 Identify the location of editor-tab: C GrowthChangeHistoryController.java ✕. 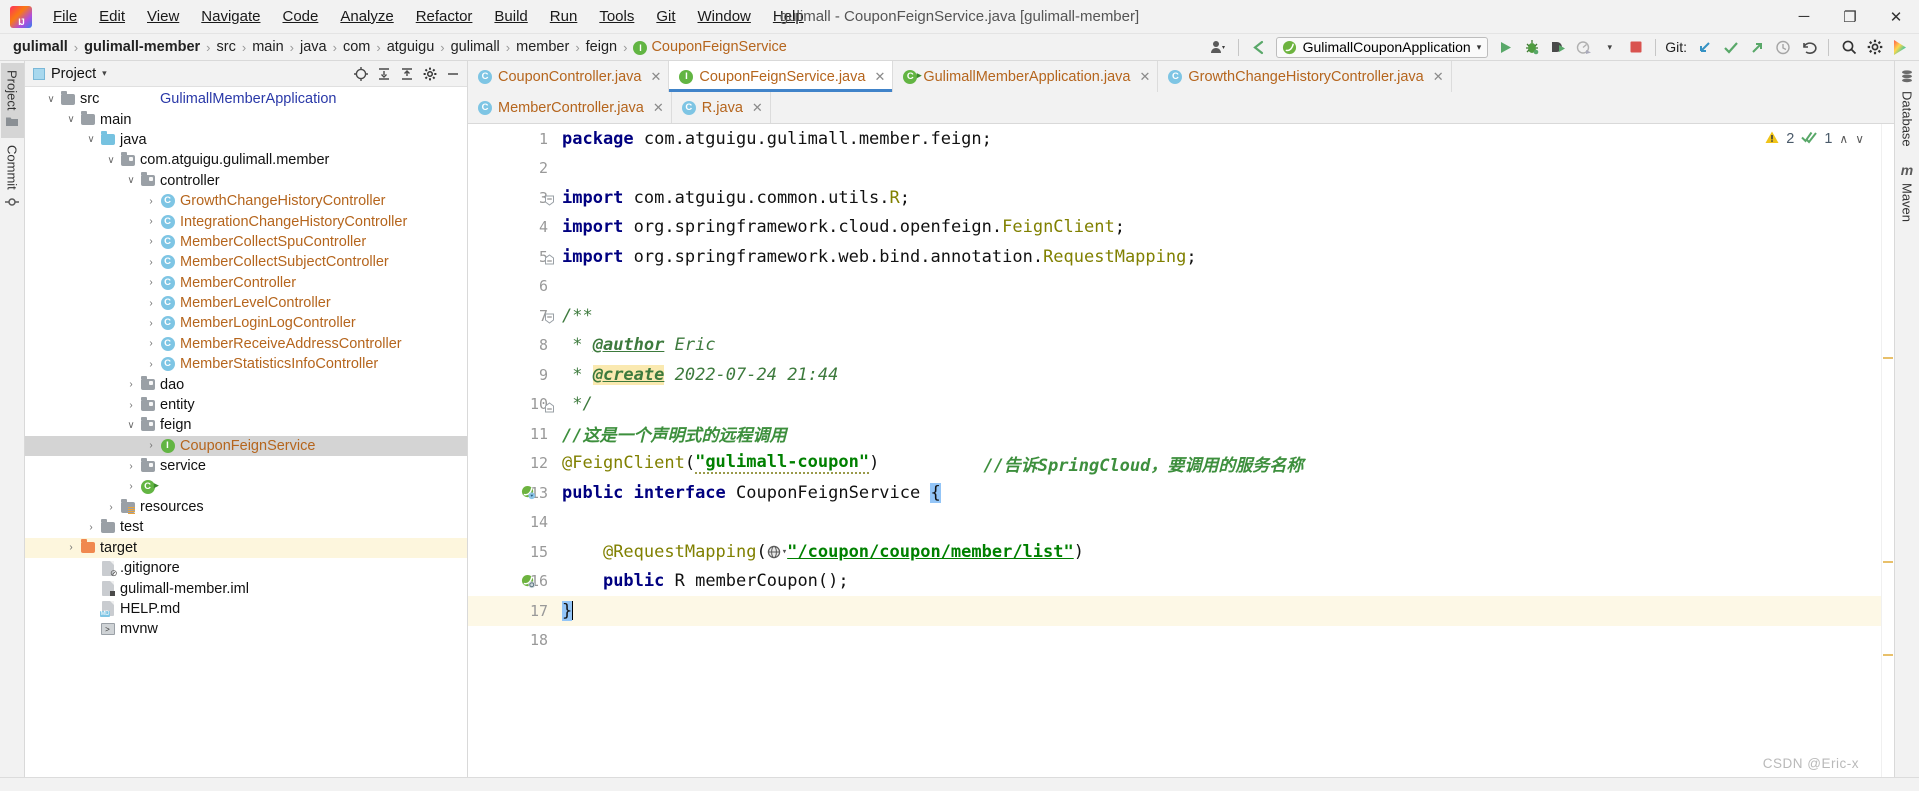
(1305, 76).